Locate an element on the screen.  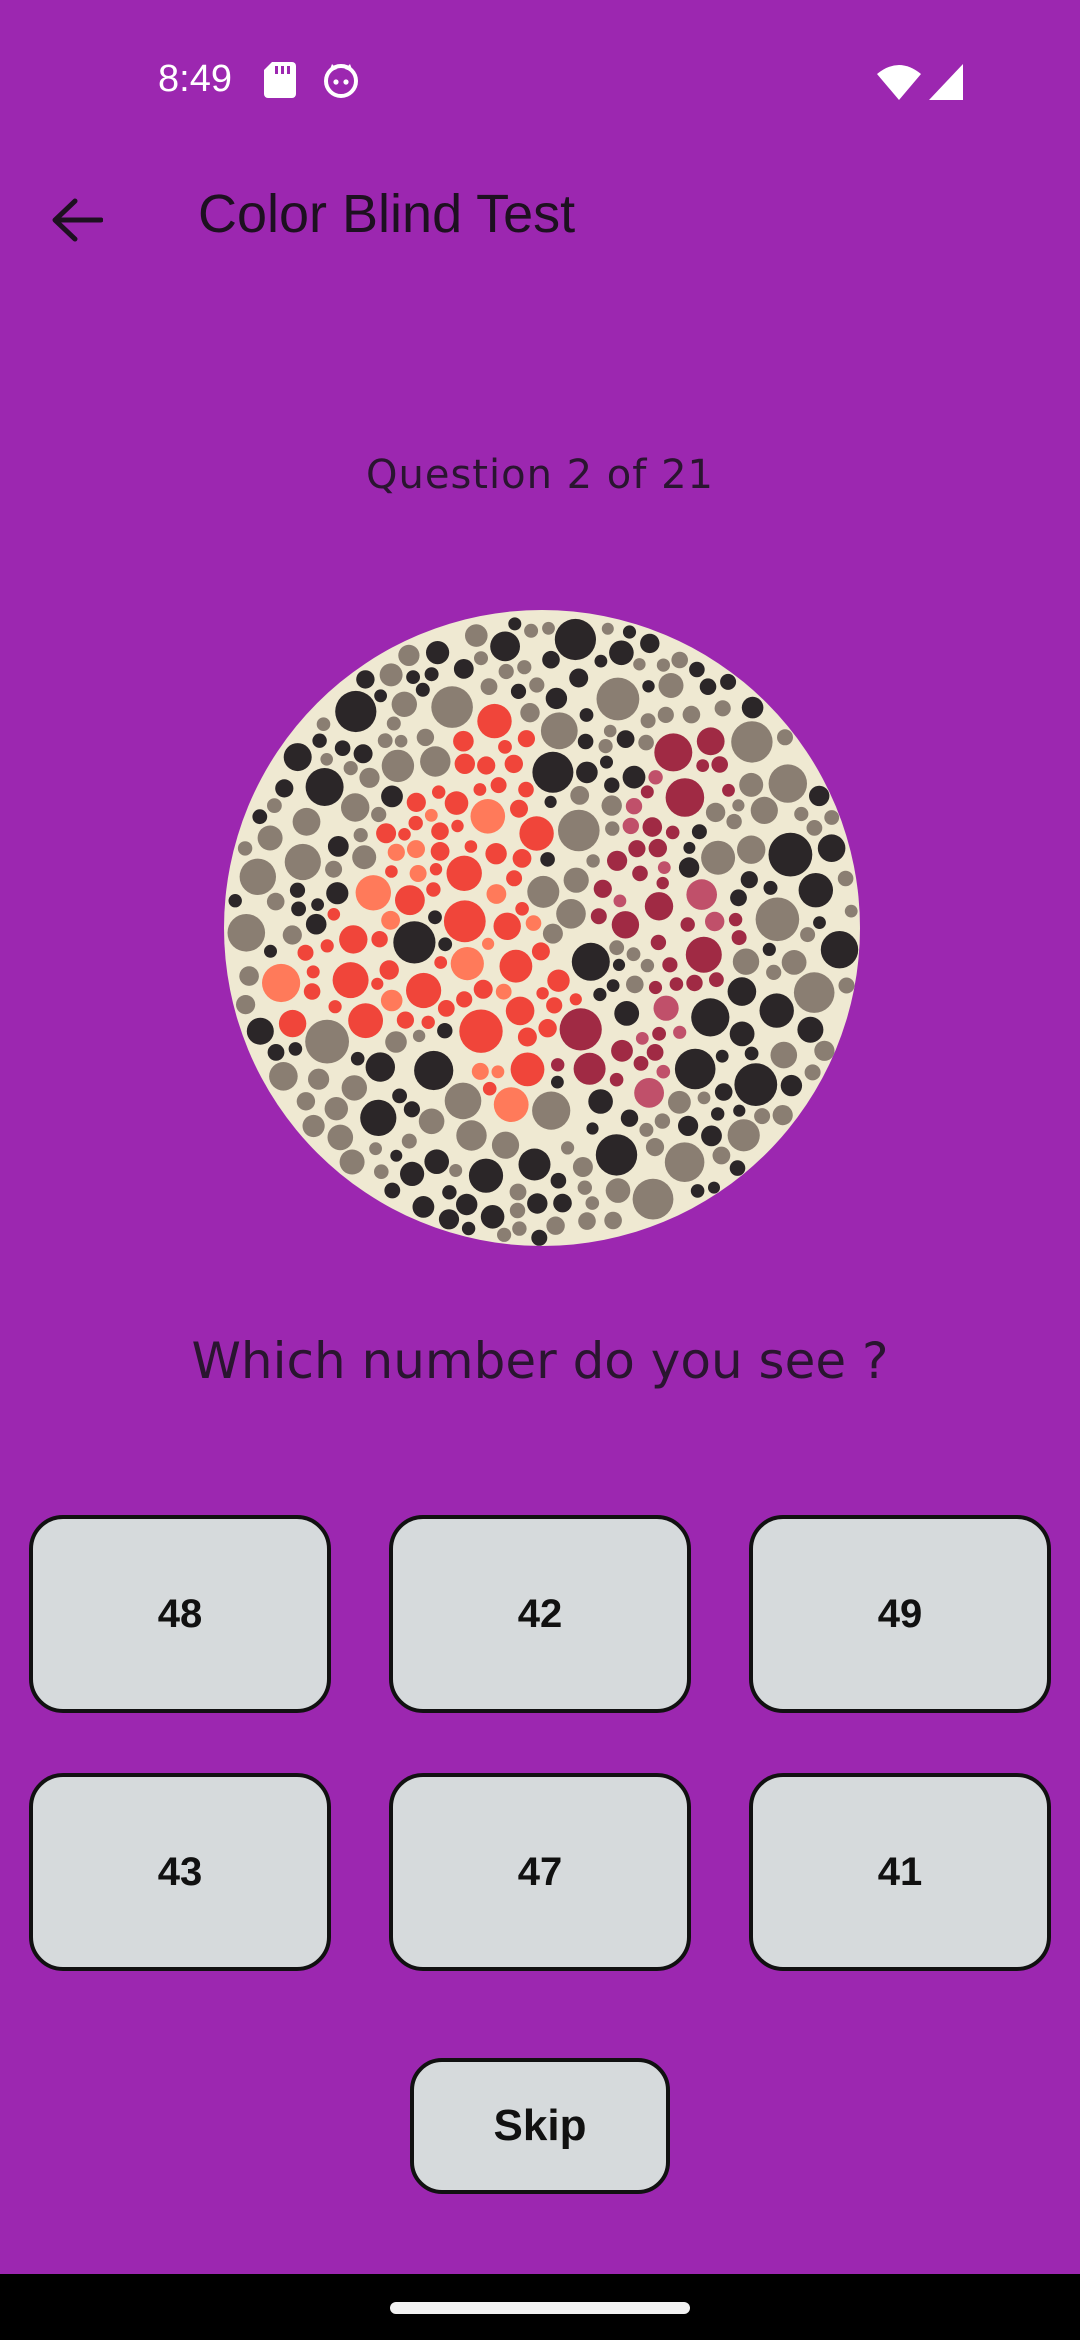
cell-signal-icon is located at coordinates (946, 84).